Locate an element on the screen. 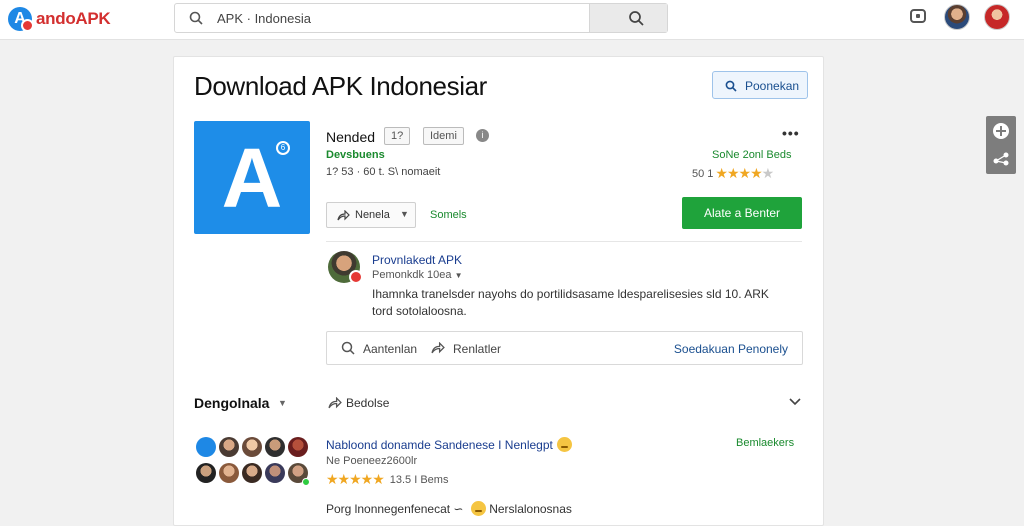 The height and width of the screenshot is (526, 1024). site-logo: andoAPK is located at coordinates (59, 19).